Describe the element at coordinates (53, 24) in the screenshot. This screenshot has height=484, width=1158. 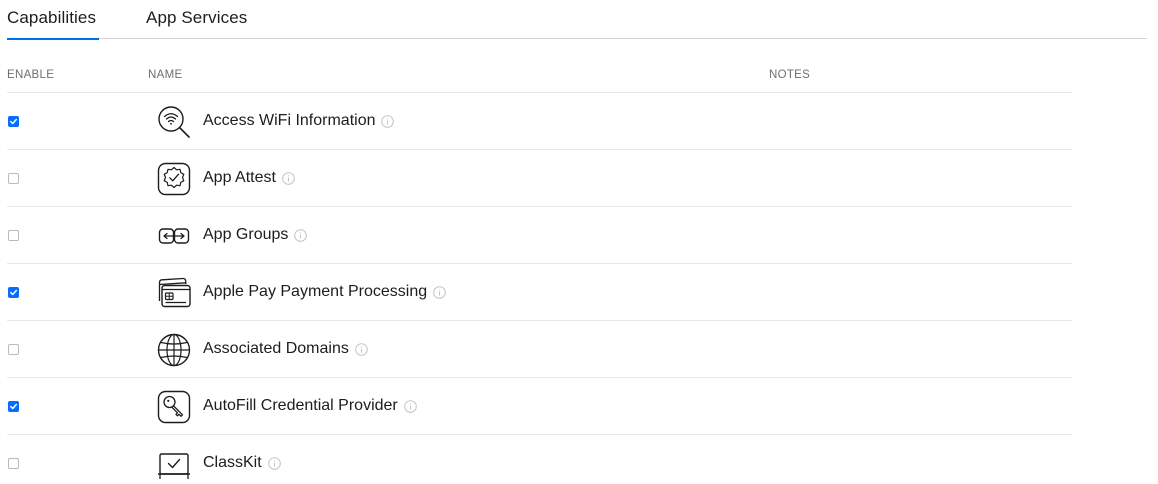
I see `tab-capabilities: Capabilities` at that location.